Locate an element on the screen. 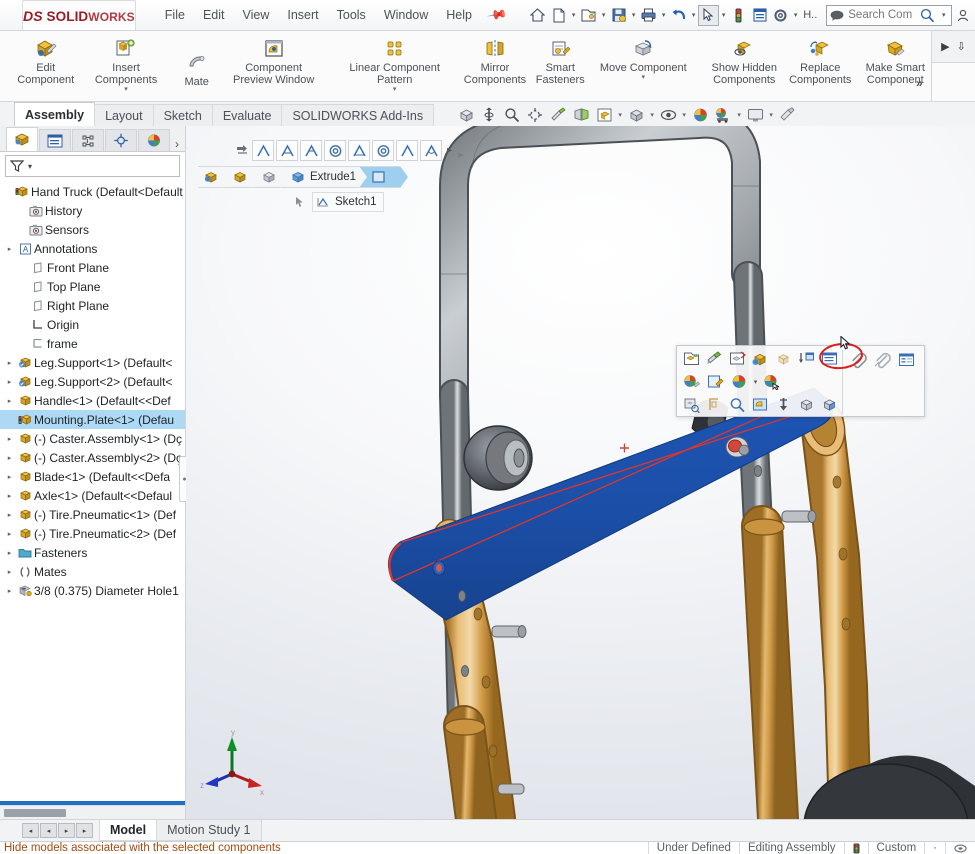  tab-evaluate: Evaluate is located at coordinates (247, 115).